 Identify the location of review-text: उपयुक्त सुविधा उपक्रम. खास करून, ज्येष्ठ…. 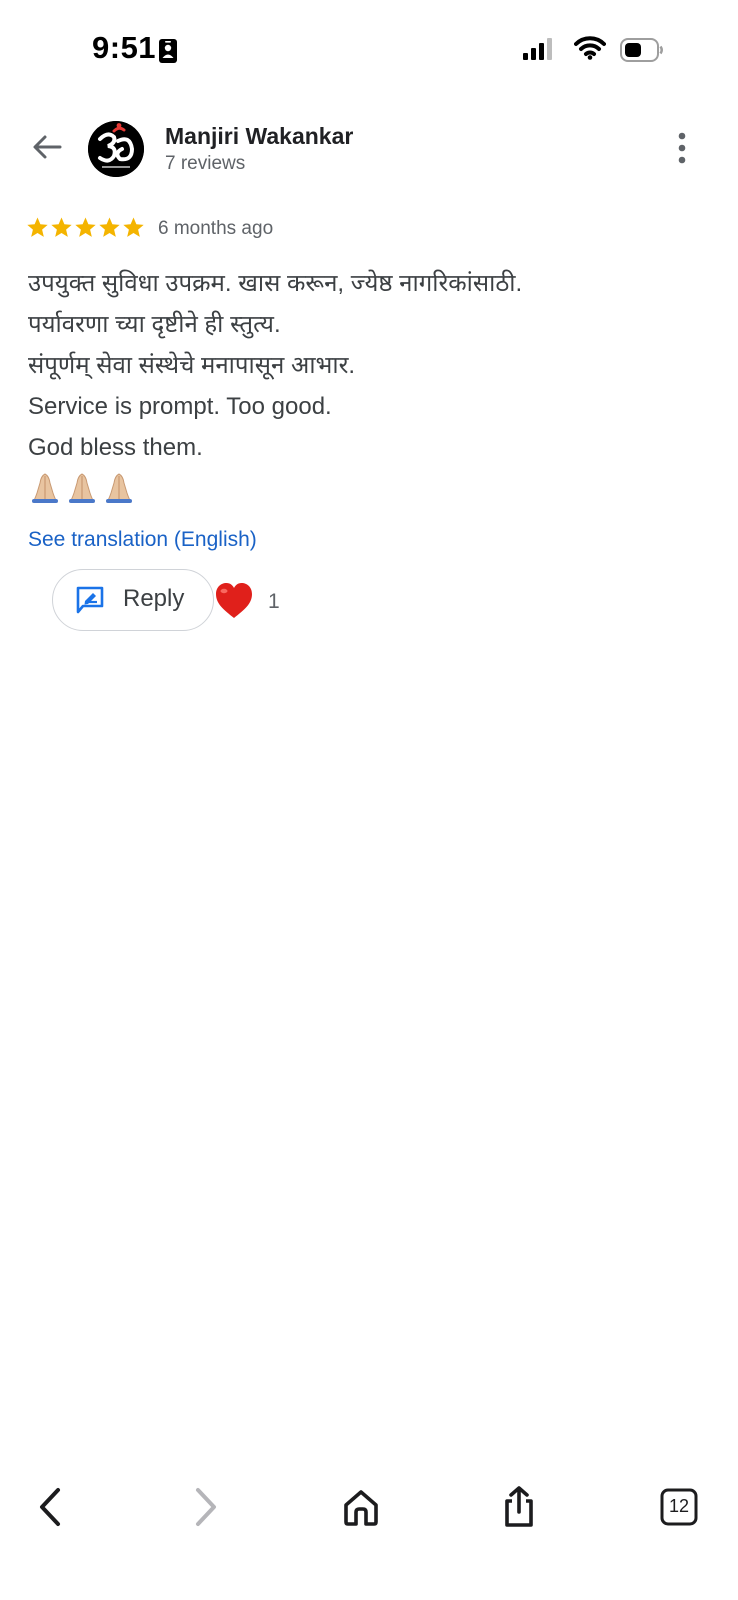
(373, 365).